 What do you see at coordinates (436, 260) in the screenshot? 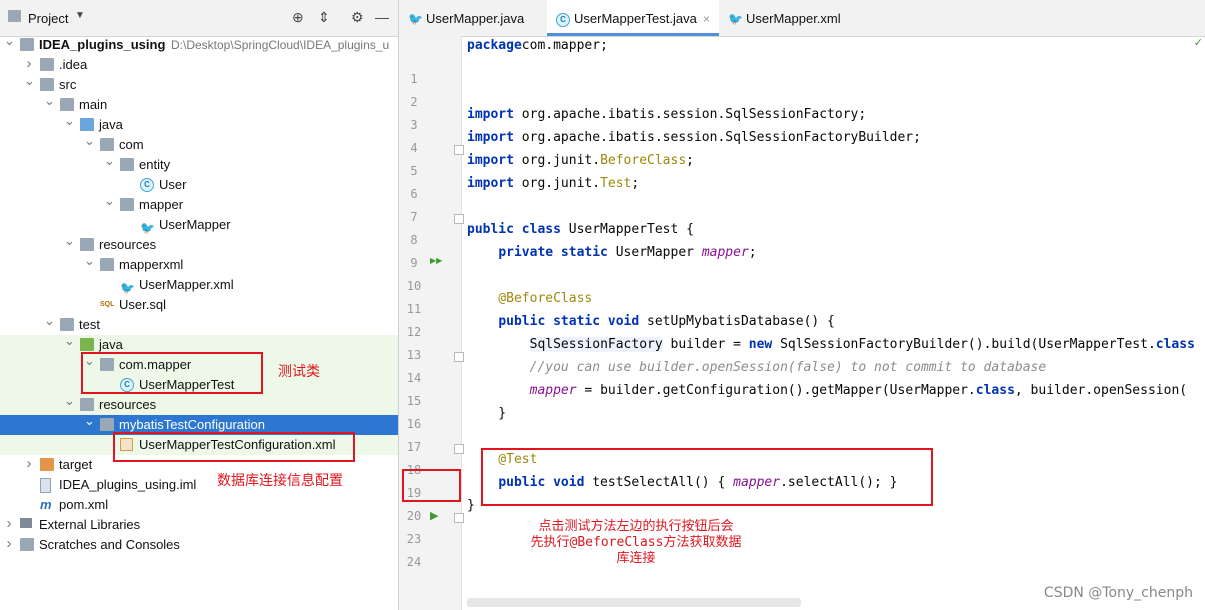
I see `run-class-icon: ▶▶` at bounding box center [436, 260].